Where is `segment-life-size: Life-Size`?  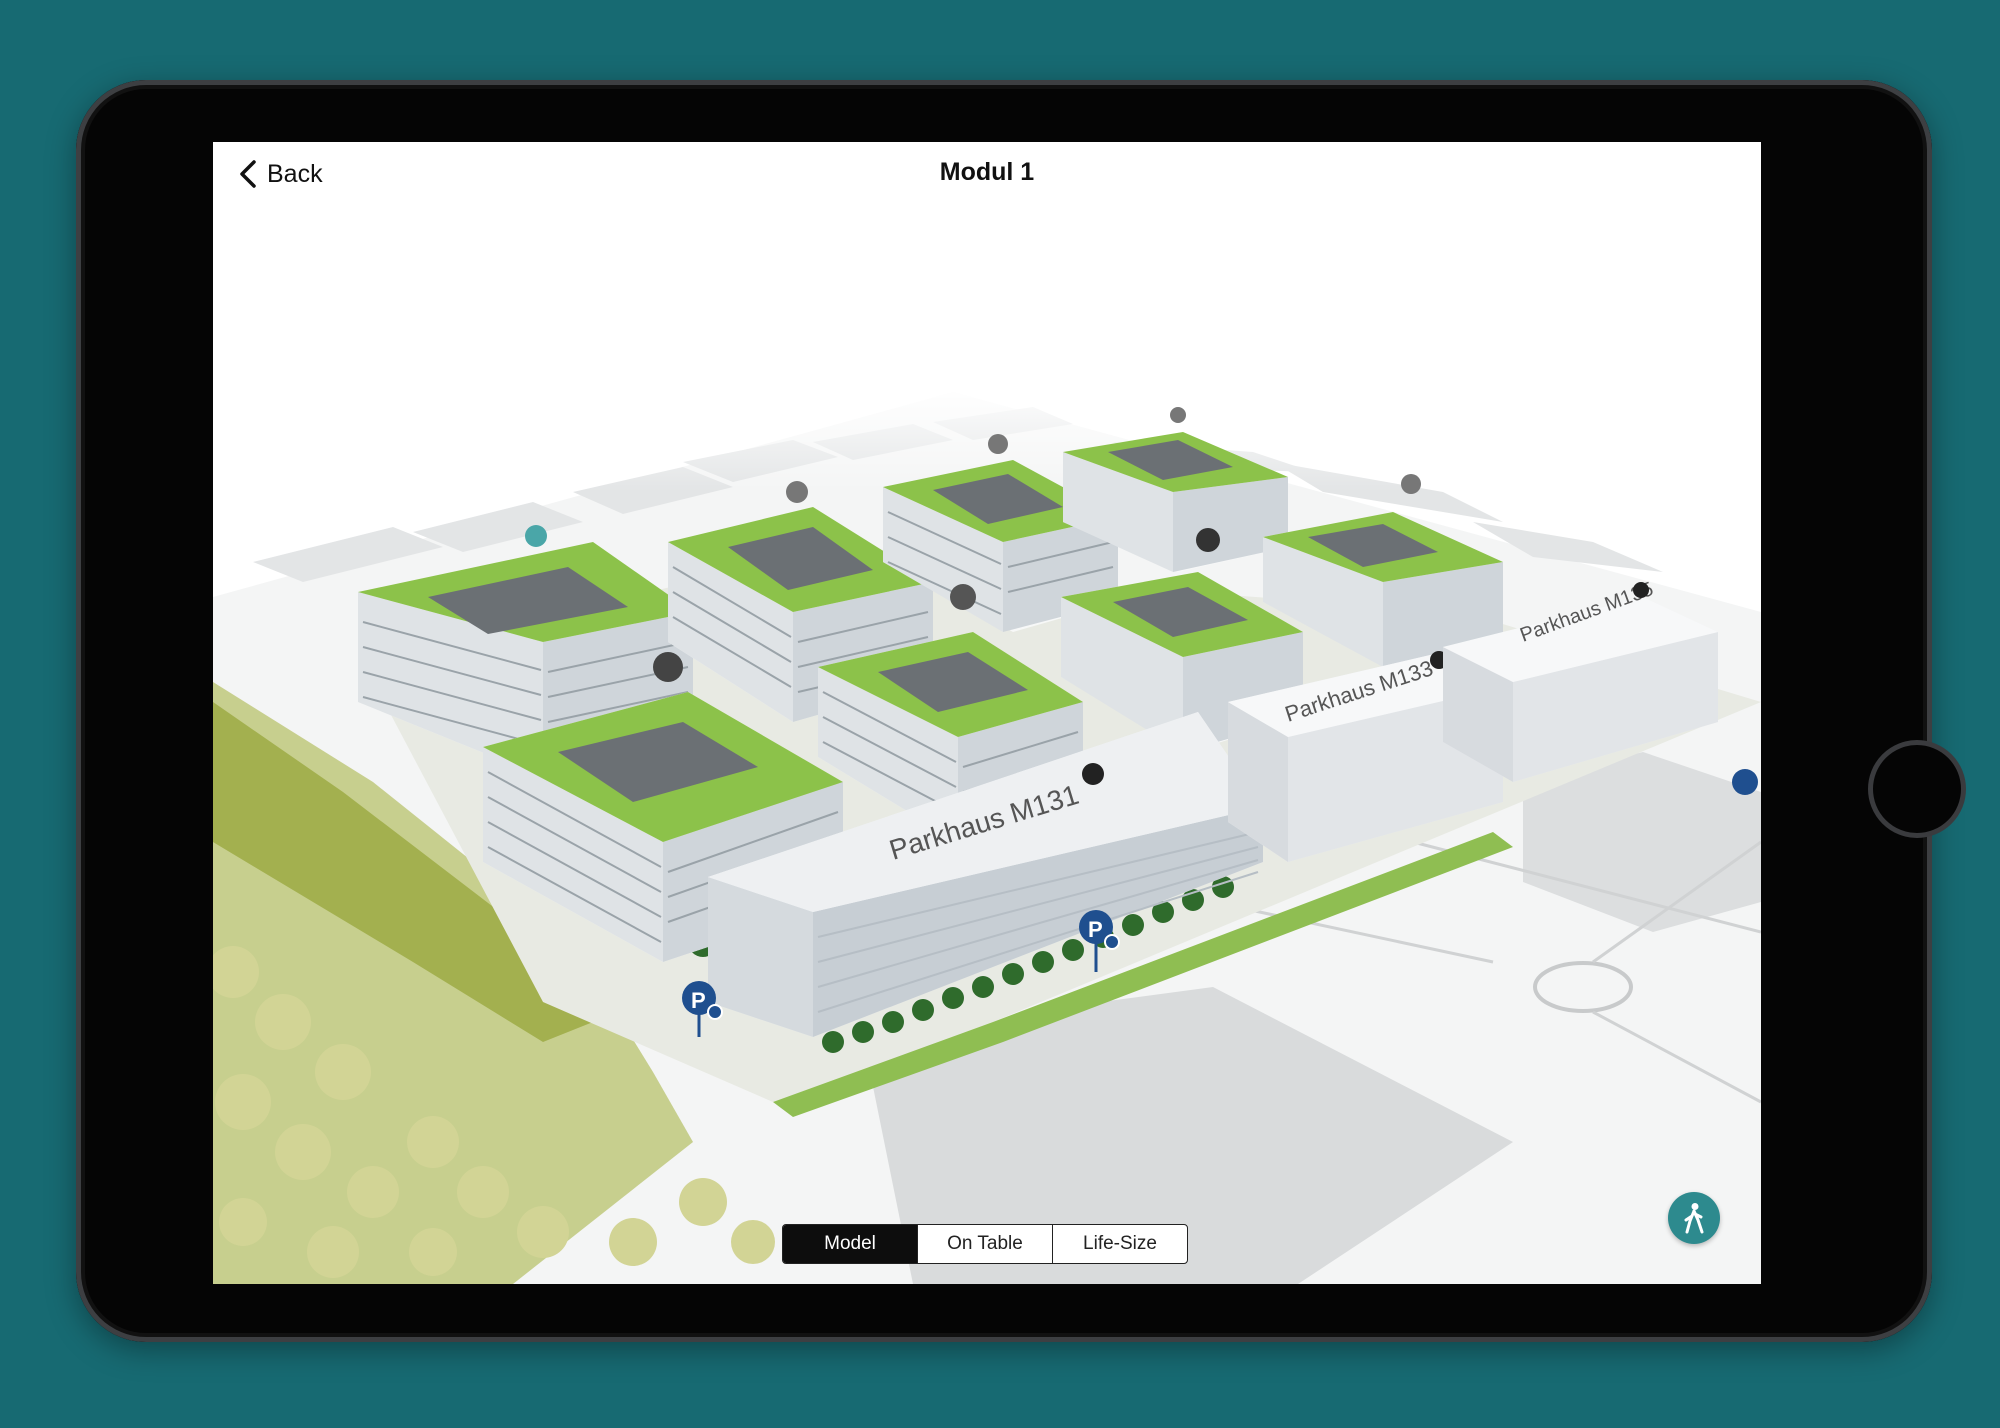 segment-life-size: Life-Size is located at coordinates (1119, 1244).